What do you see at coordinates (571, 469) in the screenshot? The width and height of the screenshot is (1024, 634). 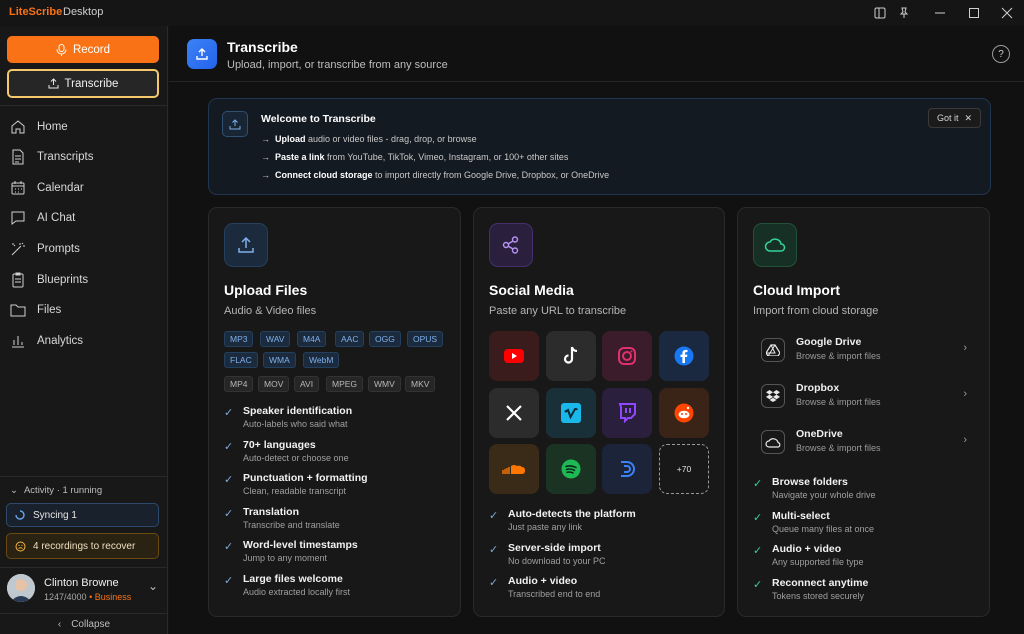 I see `spotify-icon` at bounding box center [571, 469].